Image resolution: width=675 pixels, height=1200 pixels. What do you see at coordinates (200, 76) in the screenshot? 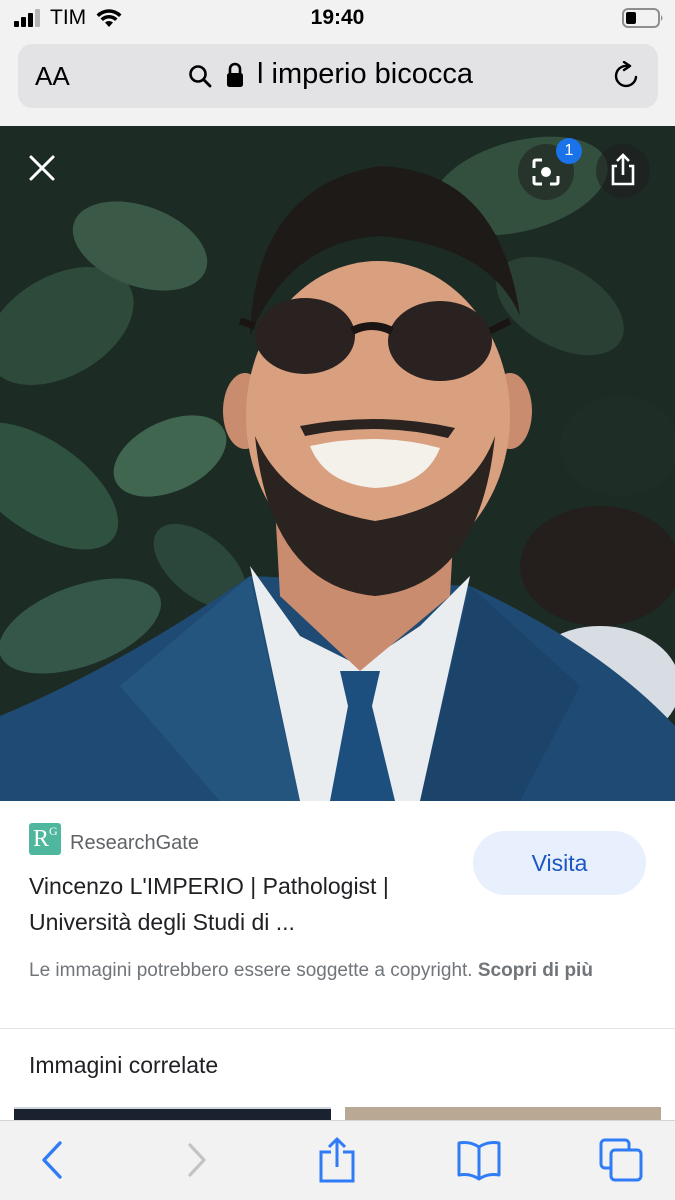
I see `search-icon` at bounding box center [200, 76].